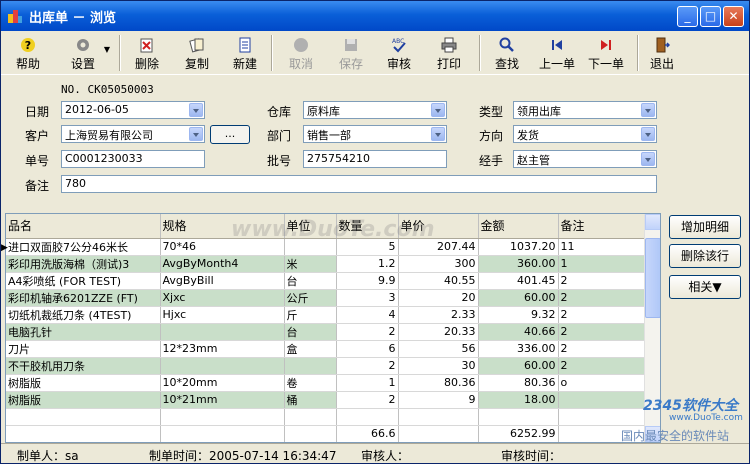 The height and width of the screenshot is (464, 750). Describe the element at coordinates (222, 349) in the screenshot. I see `cell-spec: 12*23mm` at that location.